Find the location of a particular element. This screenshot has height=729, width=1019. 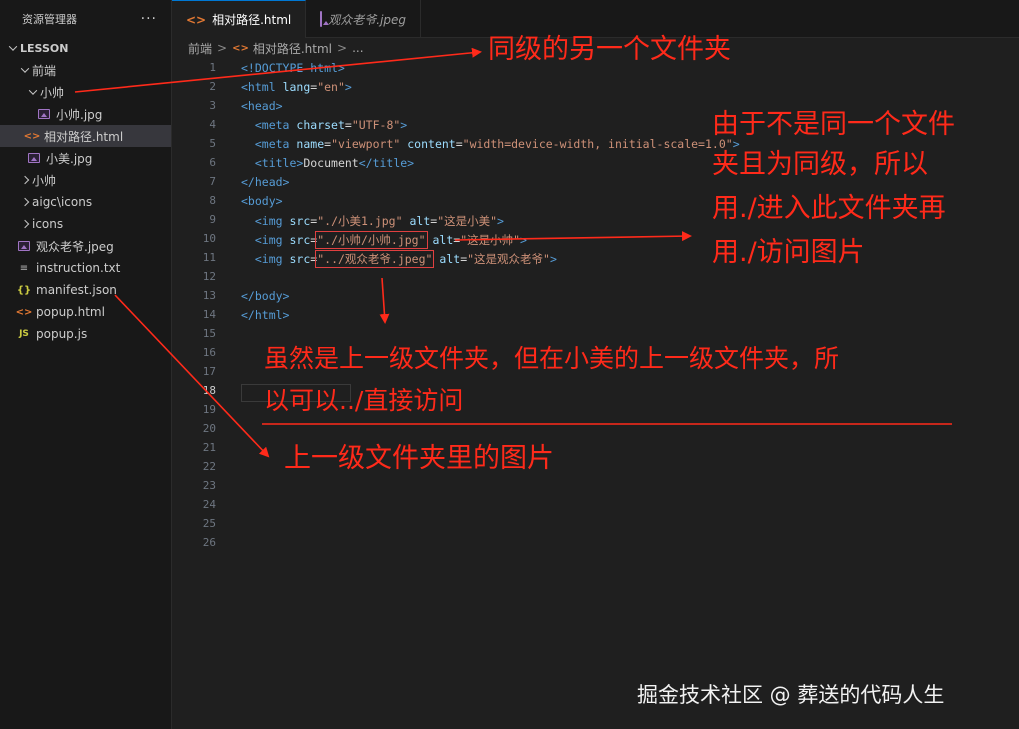

annotation-parent-line-1: 虽然是上一级文件夹，但在小美的上一级文件夹，所 is located at coordinates (552, 358).